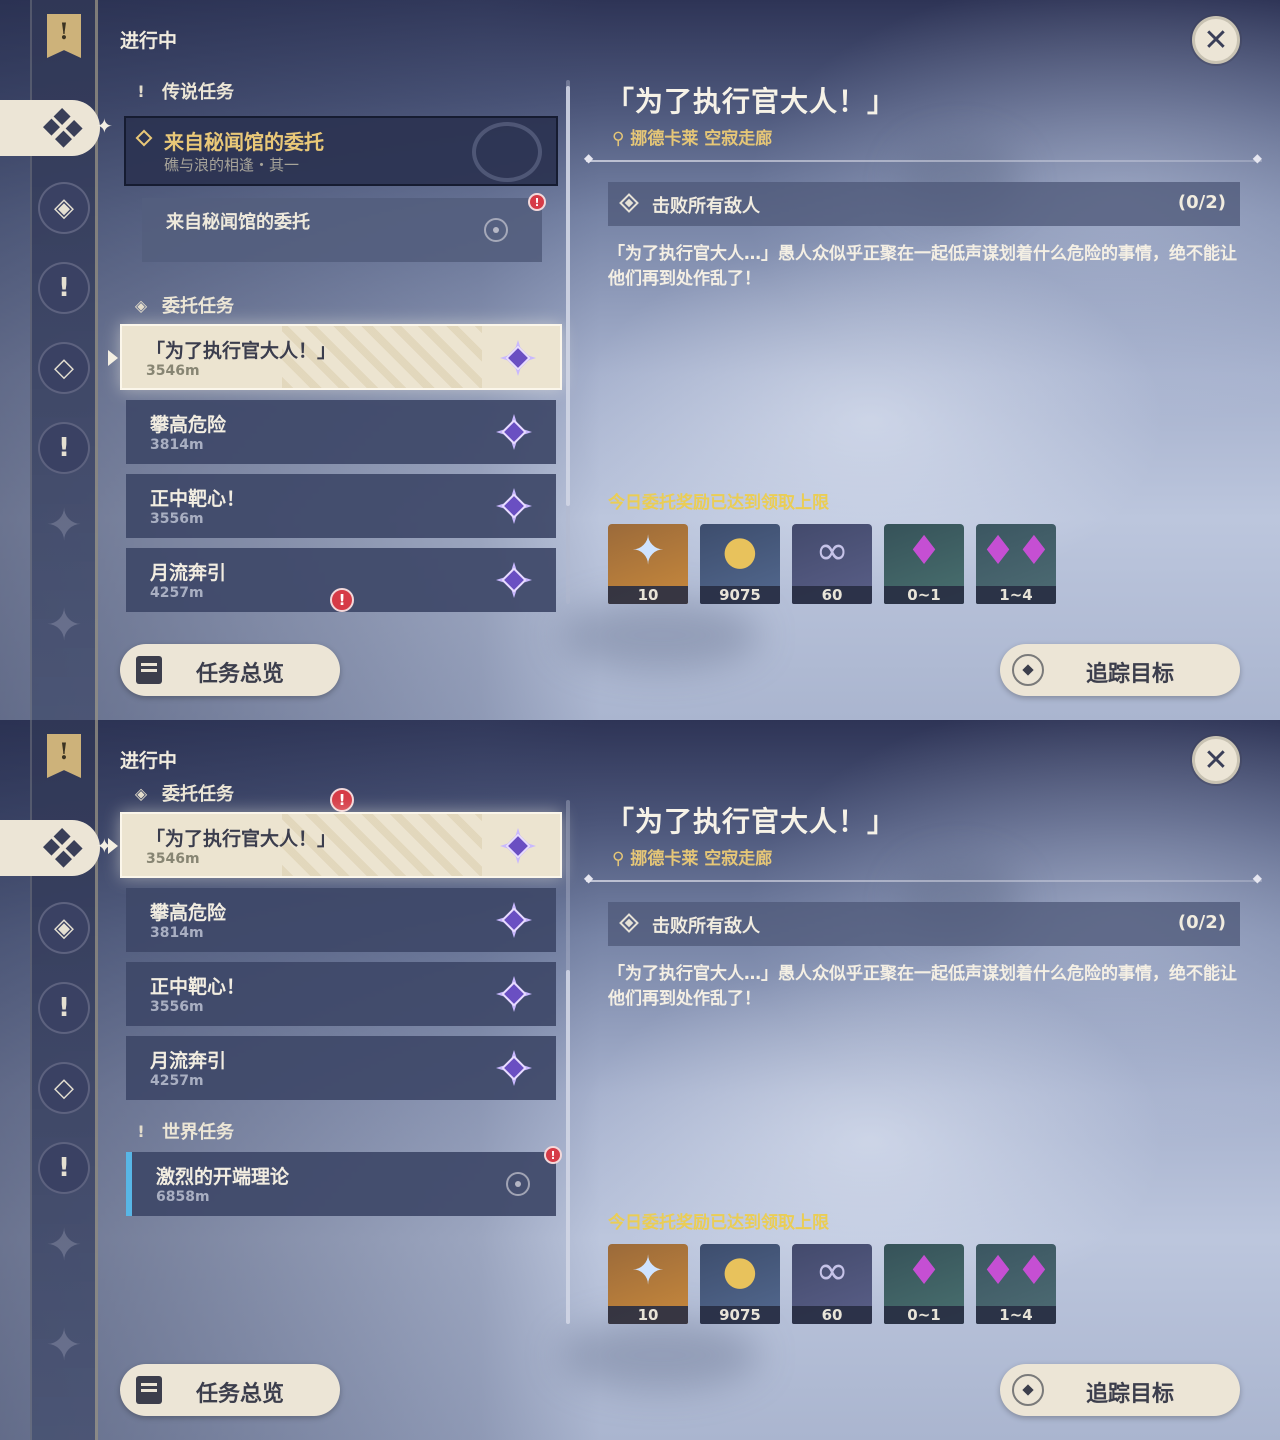  I want to click on map-pin-icon, so click(518, 1184).